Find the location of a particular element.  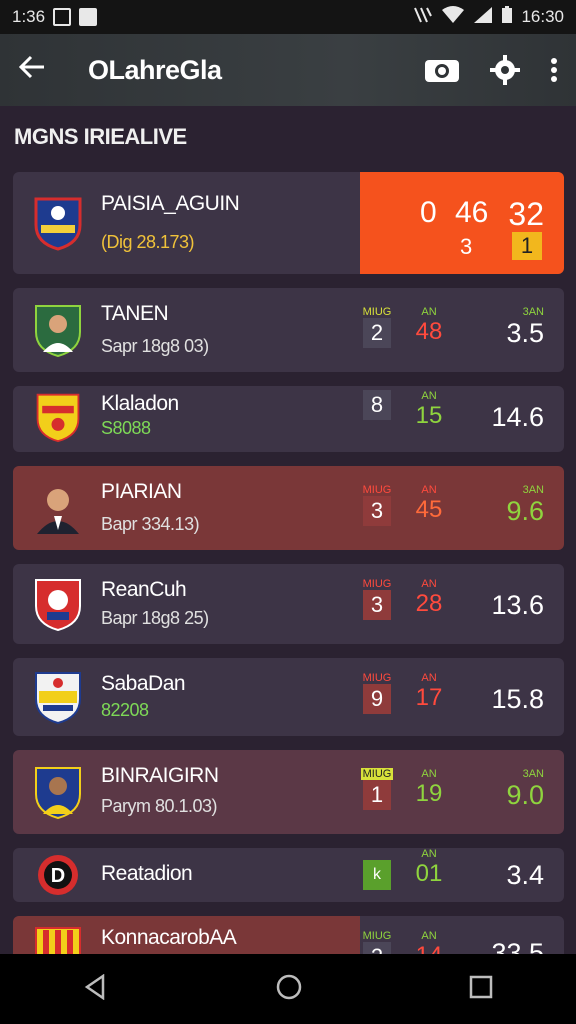

team-name: TANEN is located at coordinates (135, 313).